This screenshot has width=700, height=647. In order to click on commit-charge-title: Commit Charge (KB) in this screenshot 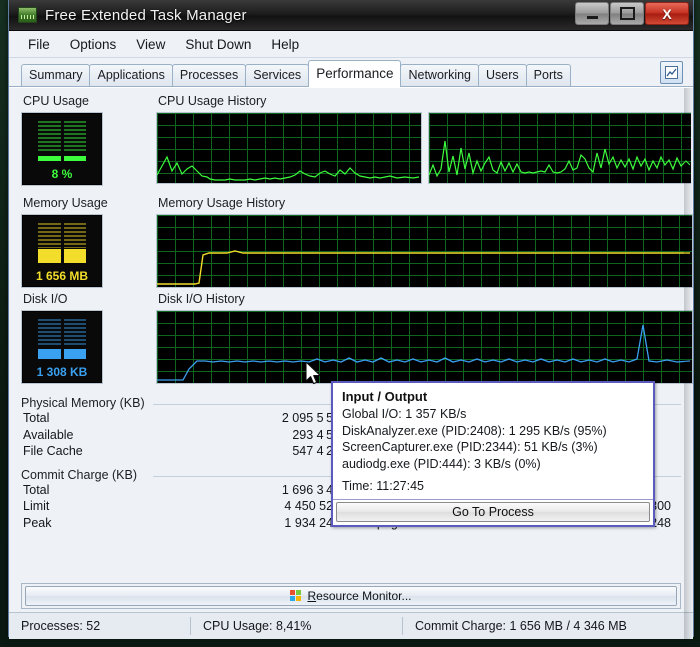, I will do `click(82, 474)`.